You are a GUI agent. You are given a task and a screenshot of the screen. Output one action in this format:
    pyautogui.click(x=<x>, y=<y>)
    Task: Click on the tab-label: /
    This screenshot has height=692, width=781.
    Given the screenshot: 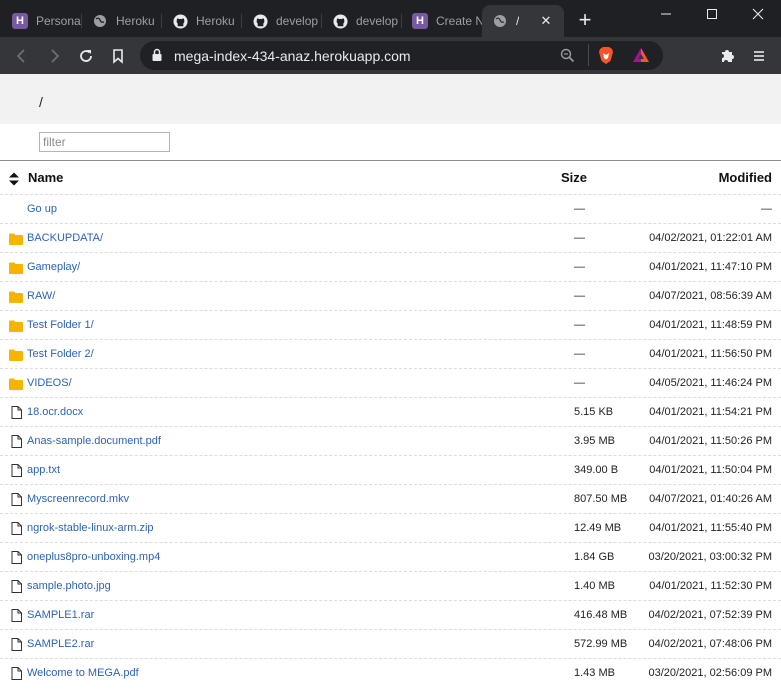 What is the action you would take?
    pyautogui.click(x=518, y=21)
    